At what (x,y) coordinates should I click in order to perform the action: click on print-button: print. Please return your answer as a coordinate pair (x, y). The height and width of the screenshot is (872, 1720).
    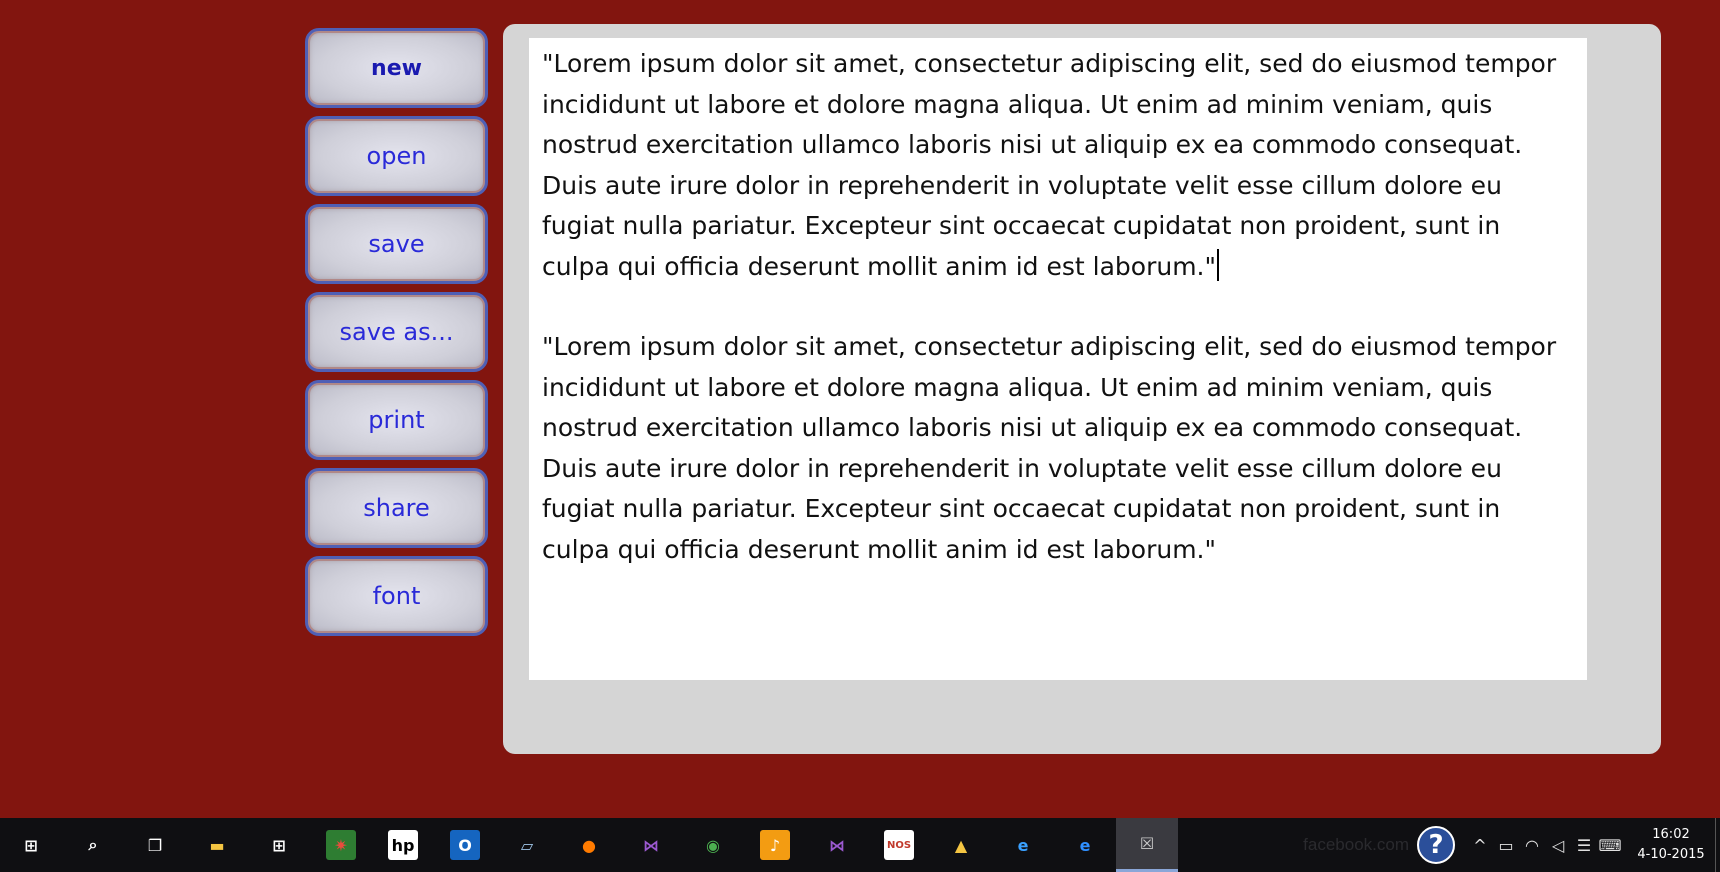
    Looking at the image, I should click on (396, 420).